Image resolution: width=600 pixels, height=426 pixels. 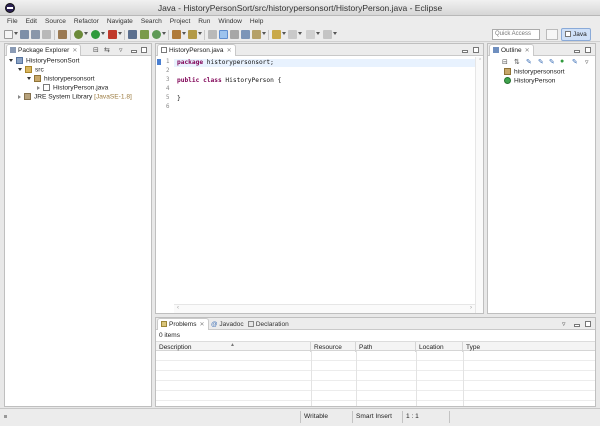 I want to click on link-with-editor-icon: ⇆, so click(x=107, y=50).